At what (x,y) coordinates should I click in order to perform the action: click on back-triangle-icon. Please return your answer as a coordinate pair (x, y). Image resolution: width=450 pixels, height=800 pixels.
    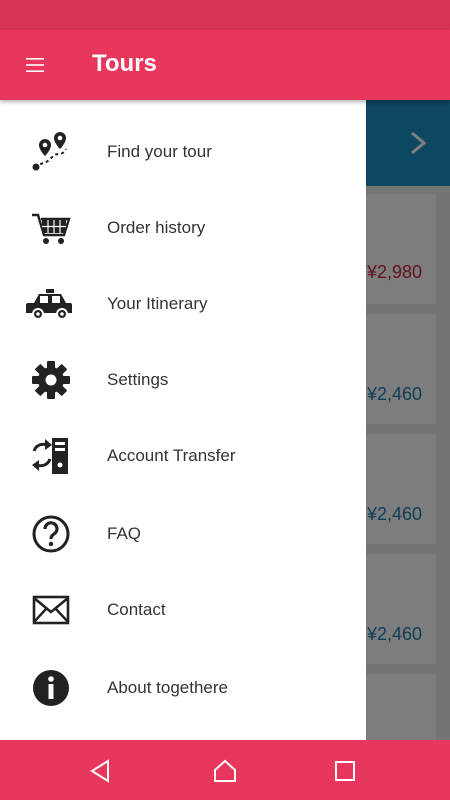
    Looking at the image, I should click on (99, 771).